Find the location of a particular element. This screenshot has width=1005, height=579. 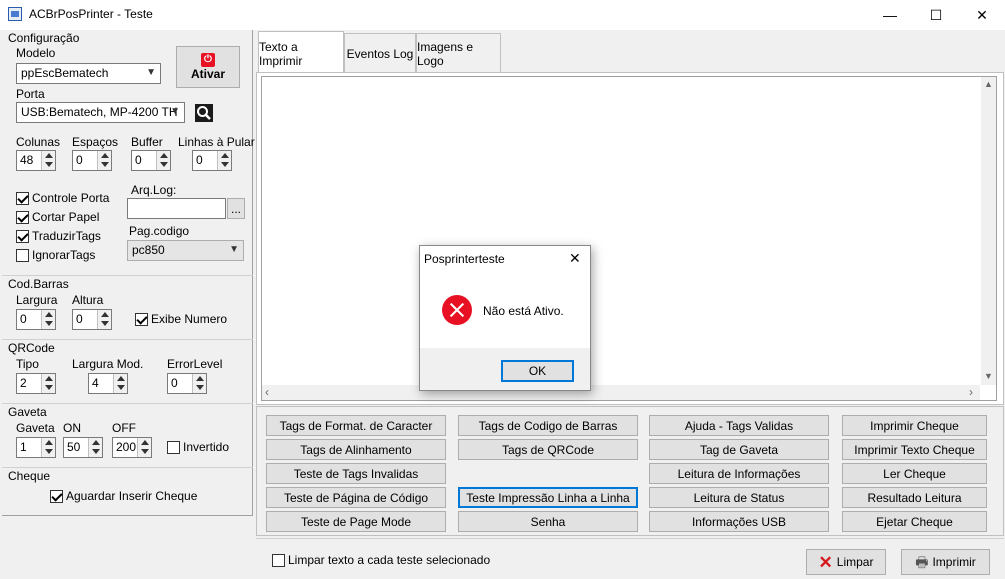

scroll-down-icon: ▼ is located at coordinates (988, 376).